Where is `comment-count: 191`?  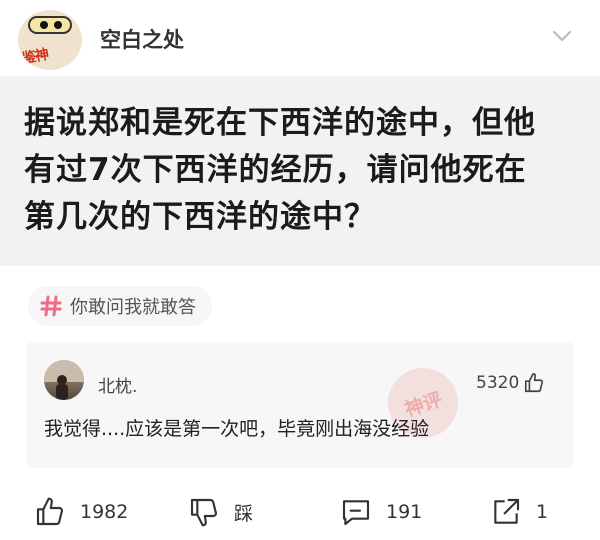 comment-count: 191 is located at coordinates (404, 512).